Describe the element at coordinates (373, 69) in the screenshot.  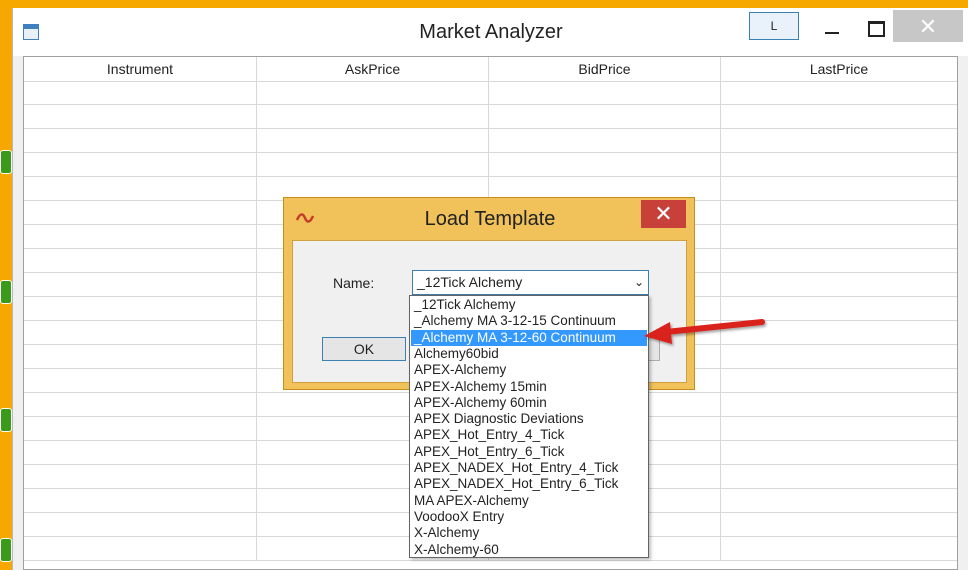
I see `column-header-askprice: AskPrice` at that location.